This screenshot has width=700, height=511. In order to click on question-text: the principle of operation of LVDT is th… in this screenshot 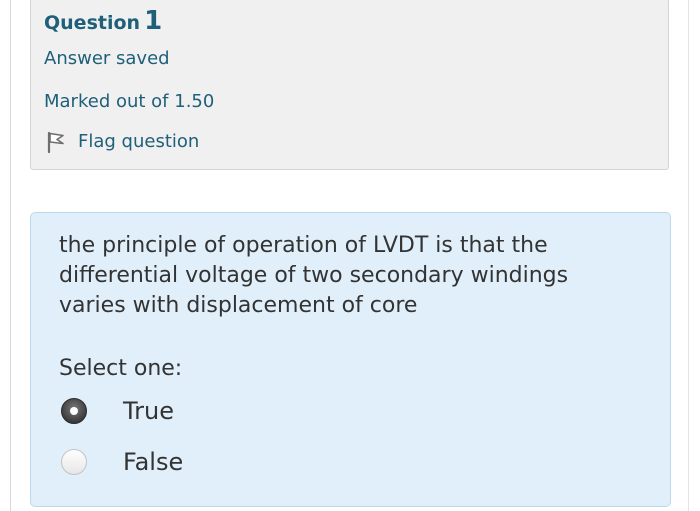, I will do `click(314, 275)`.